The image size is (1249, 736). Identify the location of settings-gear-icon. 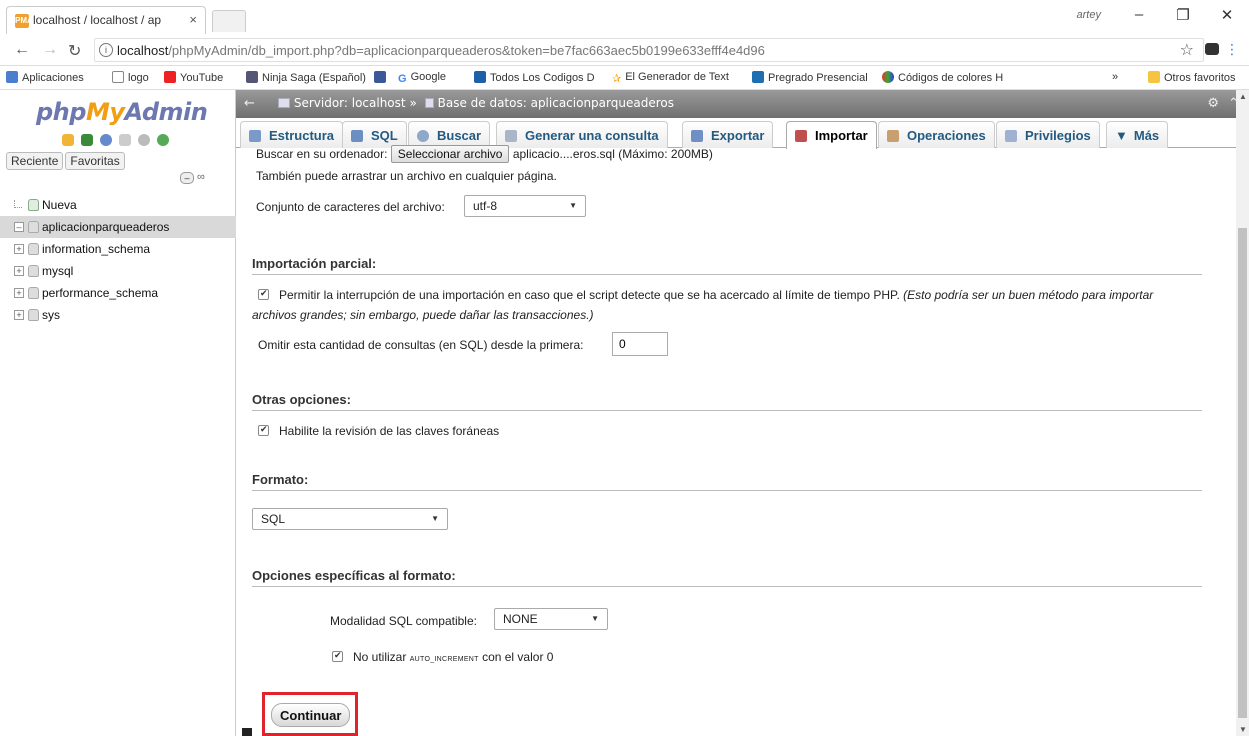
(144, 140).